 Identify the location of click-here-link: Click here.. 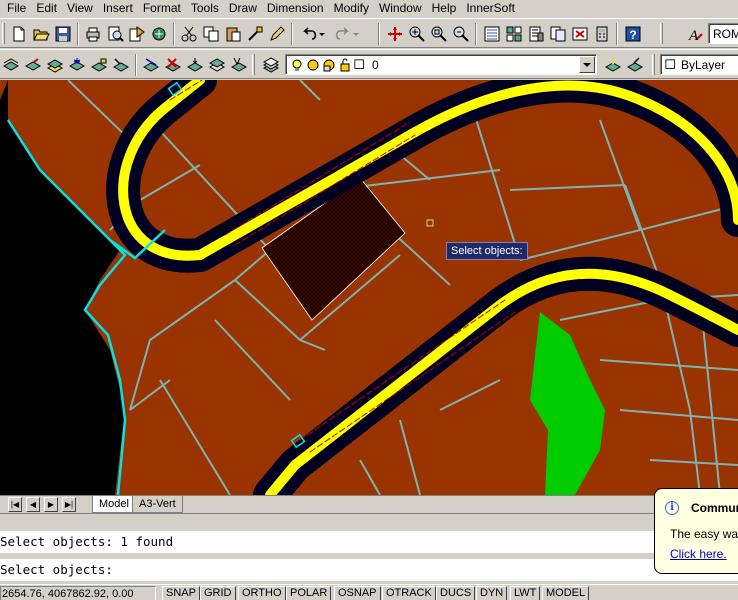
(698, 554).